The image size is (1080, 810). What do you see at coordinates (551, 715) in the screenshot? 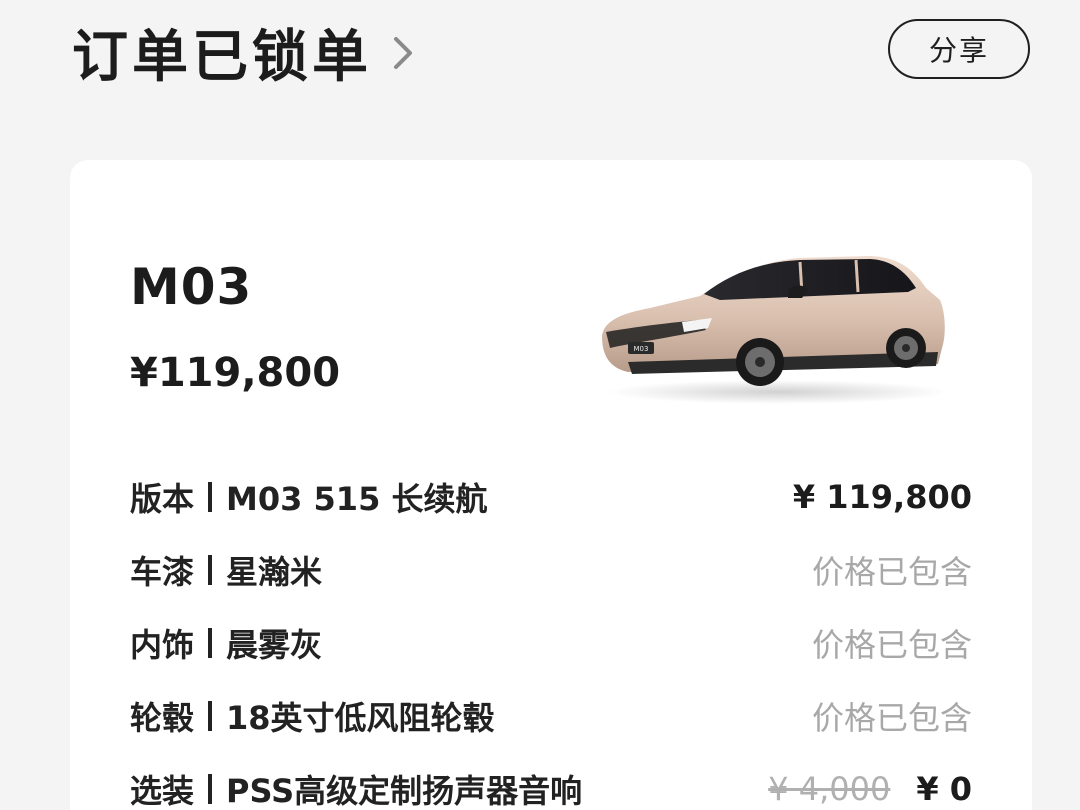
I see `spec-row-wheels: 轮毂 18英寸低风阻轮毂 价格已包含` at bounding box center [551, 715].